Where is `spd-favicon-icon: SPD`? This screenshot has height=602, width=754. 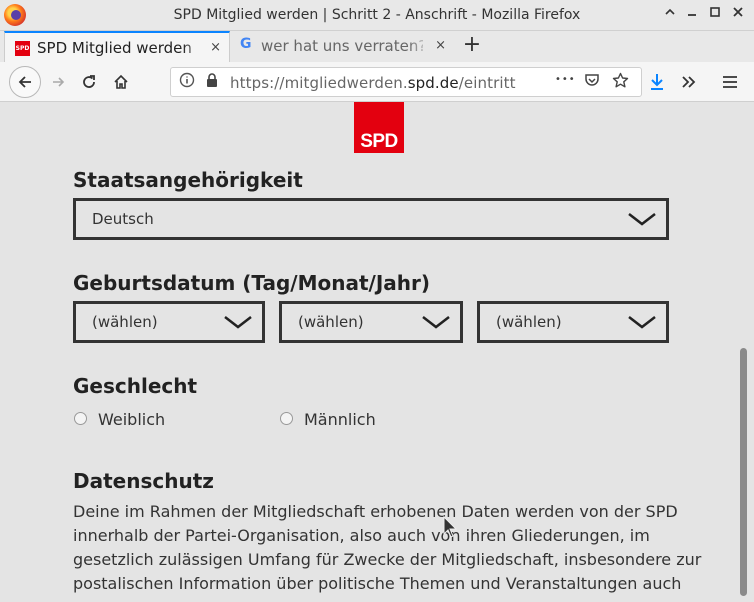 spd-favicon-icon: SPD is located at coordinates (22, 48).